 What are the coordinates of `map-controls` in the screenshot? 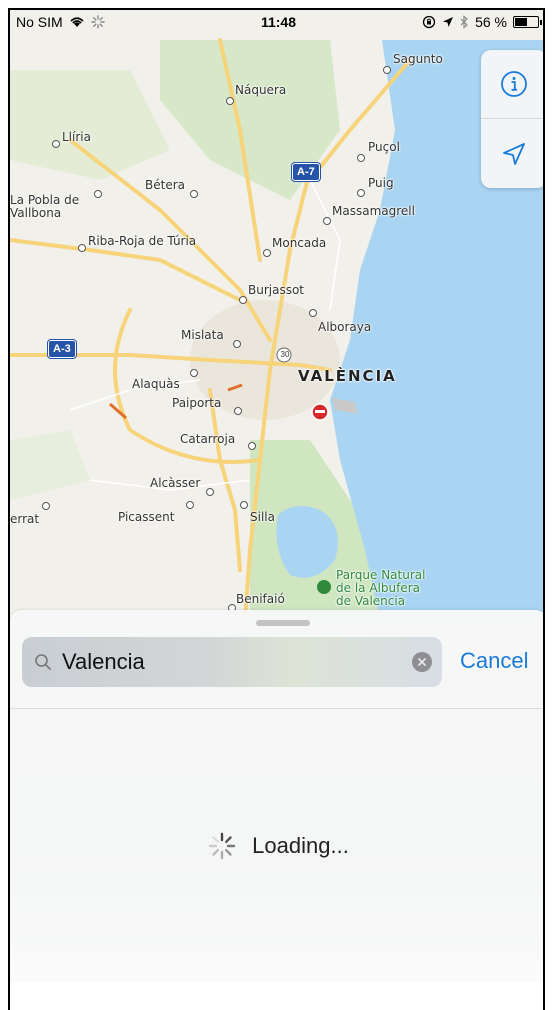 It's located at (512, 119).